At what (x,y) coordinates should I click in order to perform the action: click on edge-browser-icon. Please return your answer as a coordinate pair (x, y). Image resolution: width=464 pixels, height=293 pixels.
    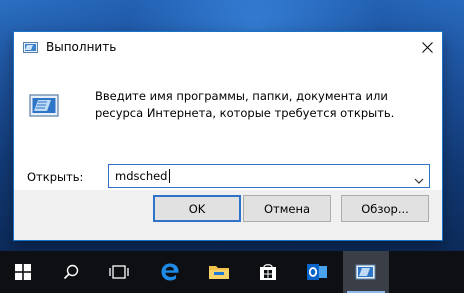
    Looking at the image, I should click on (170, 272).